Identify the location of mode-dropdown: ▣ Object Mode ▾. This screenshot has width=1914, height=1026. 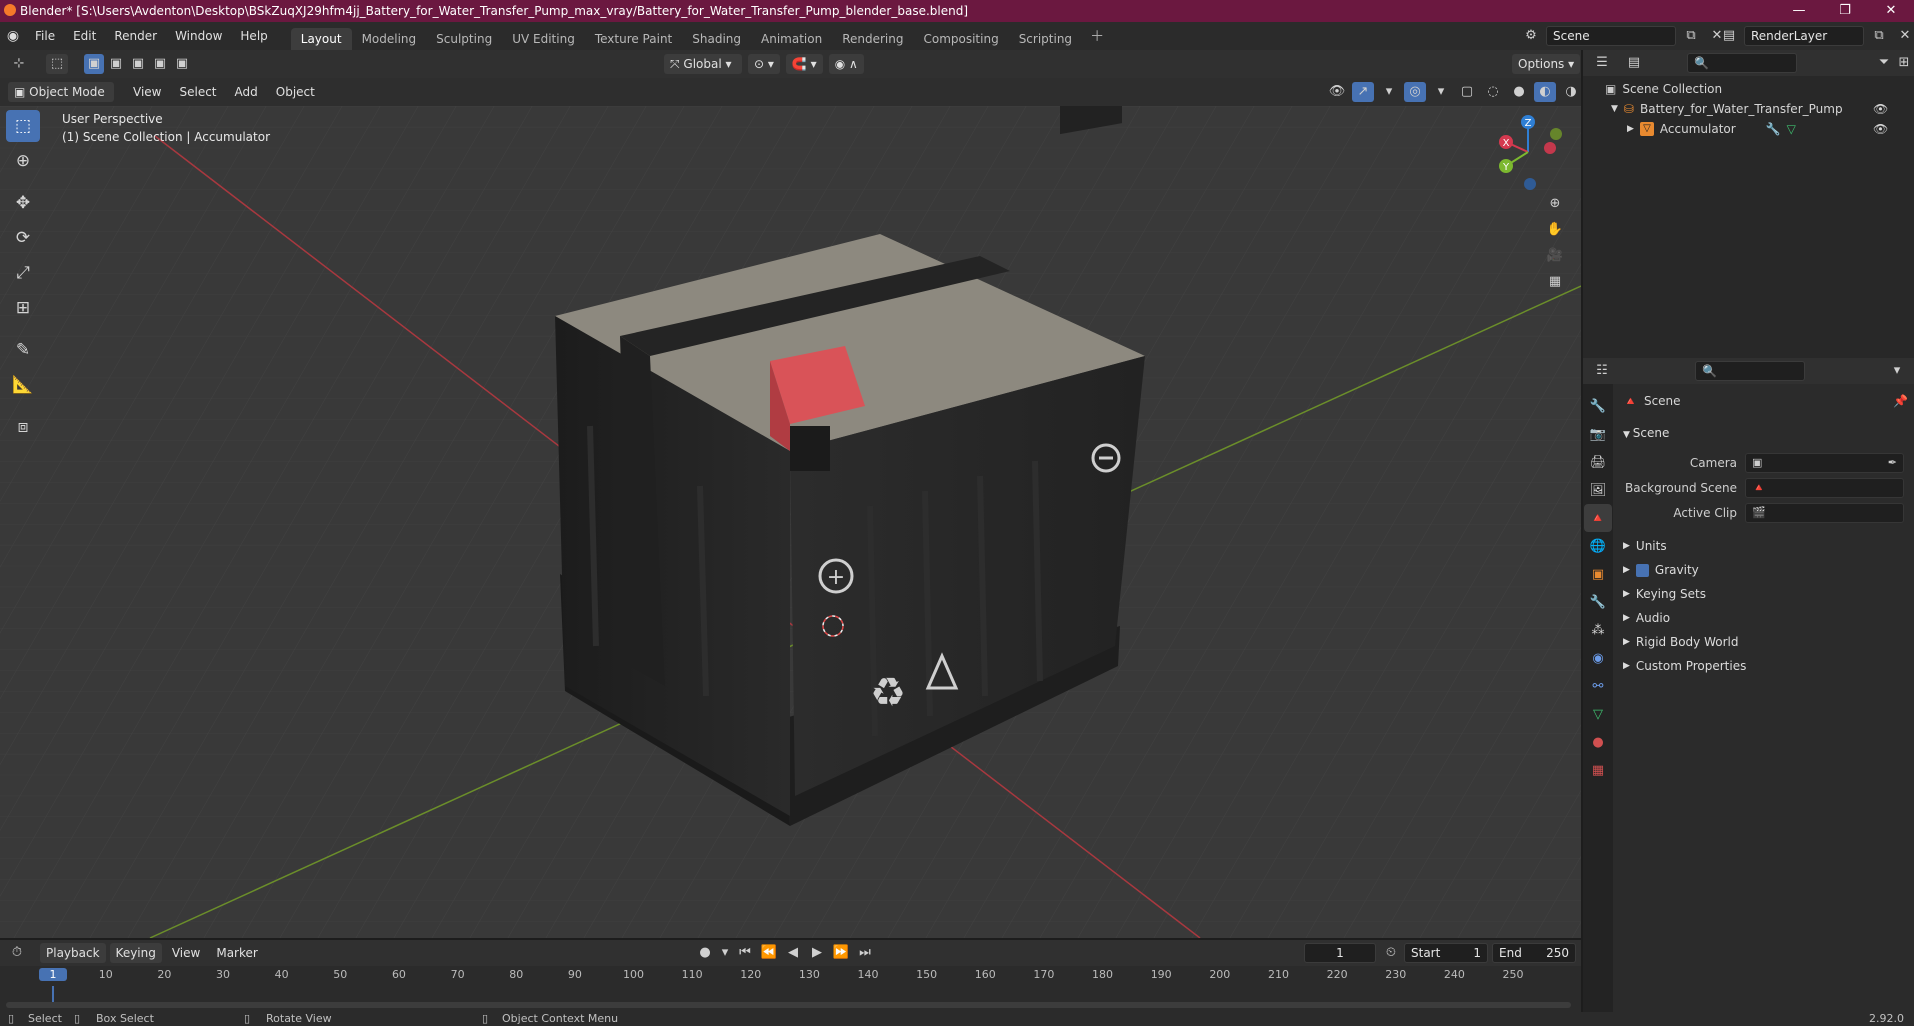
(61, 100).